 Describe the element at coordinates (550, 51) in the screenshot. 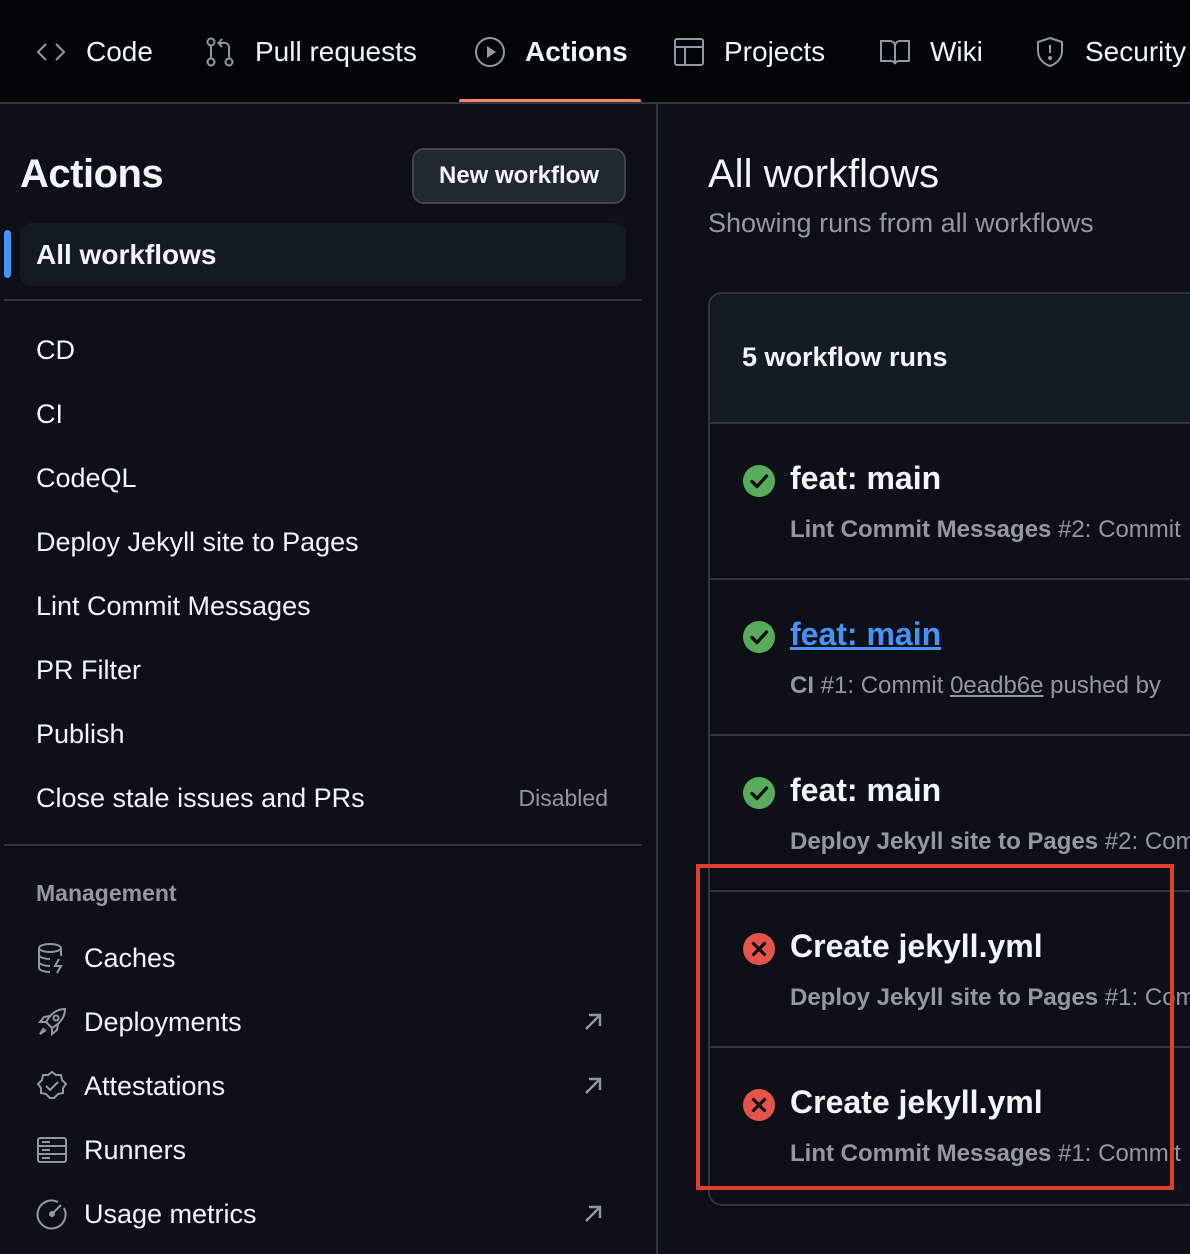

I see `tab-actions: Actions` at that location.